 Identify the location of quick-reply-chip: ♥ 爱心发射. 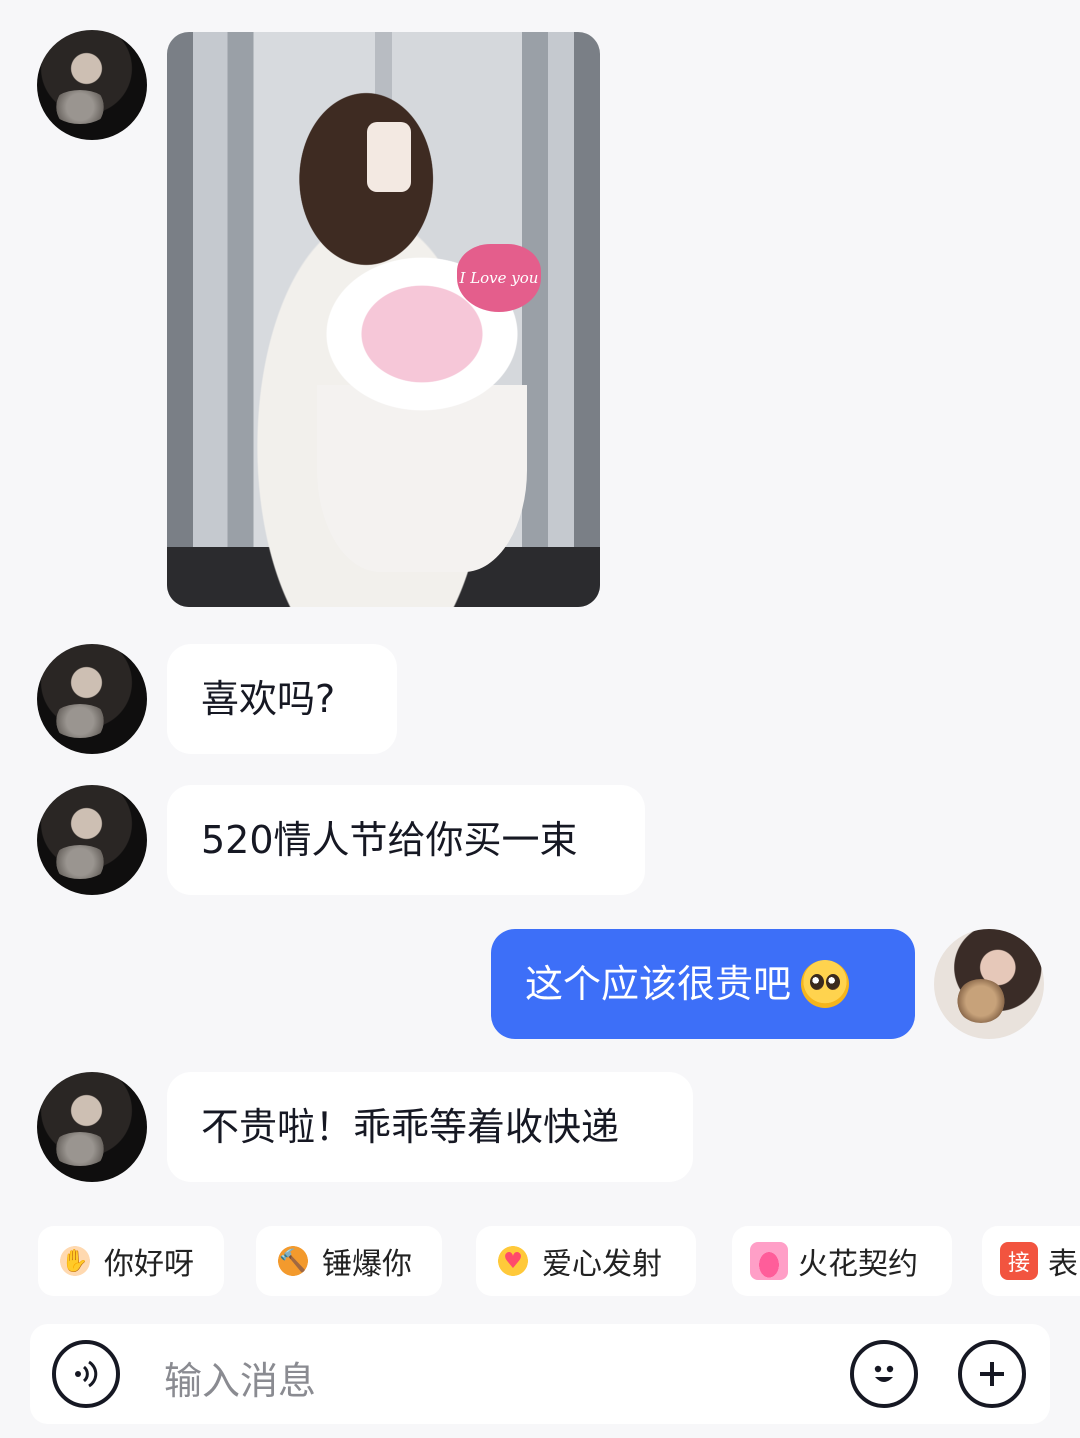
(586, 1261).